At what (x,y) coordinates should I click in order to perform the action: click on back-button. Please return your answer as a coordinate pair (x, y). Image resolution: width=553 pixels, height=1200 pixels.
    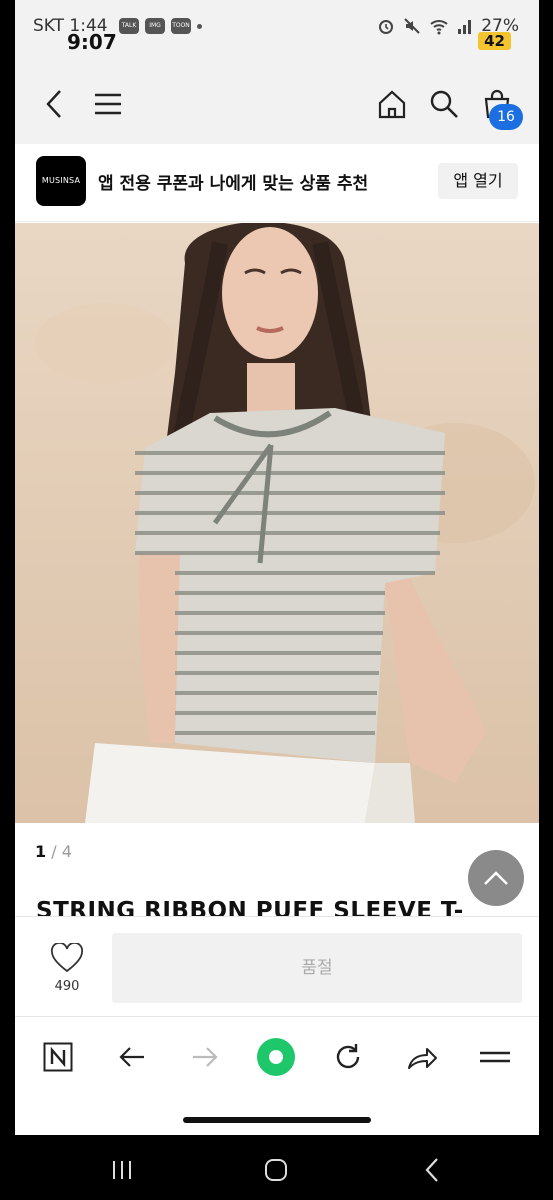
    Looking at the image, I should click on (55, 104).